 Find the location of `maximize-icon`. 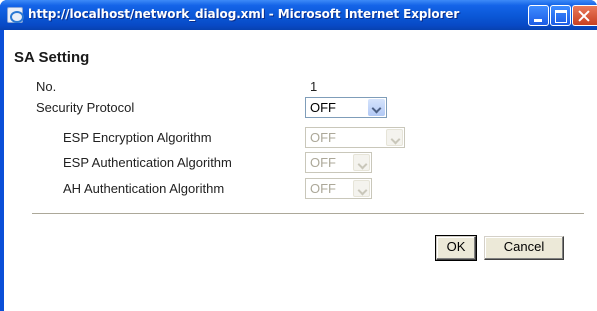

maximize-icon is located at coordinates (560, 15).